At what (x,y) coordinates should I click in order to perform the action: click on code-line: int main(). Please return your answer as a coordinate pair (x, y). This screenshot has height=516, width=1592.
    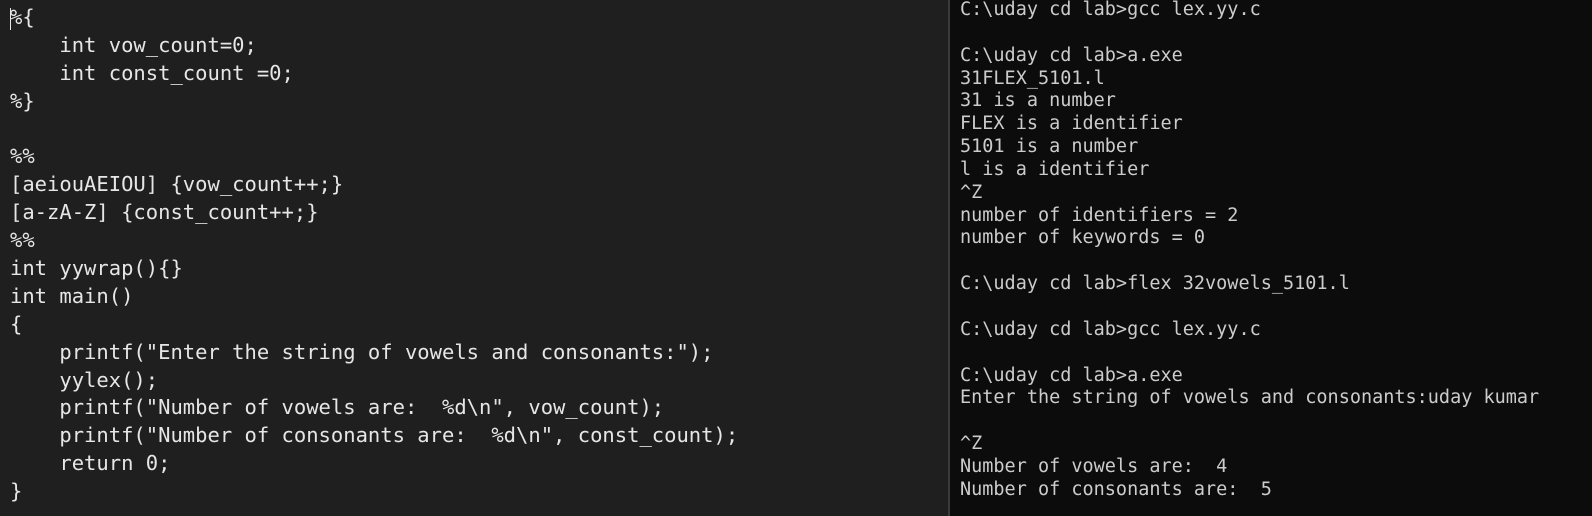
    Looking at the image, I should click on (374, 297).